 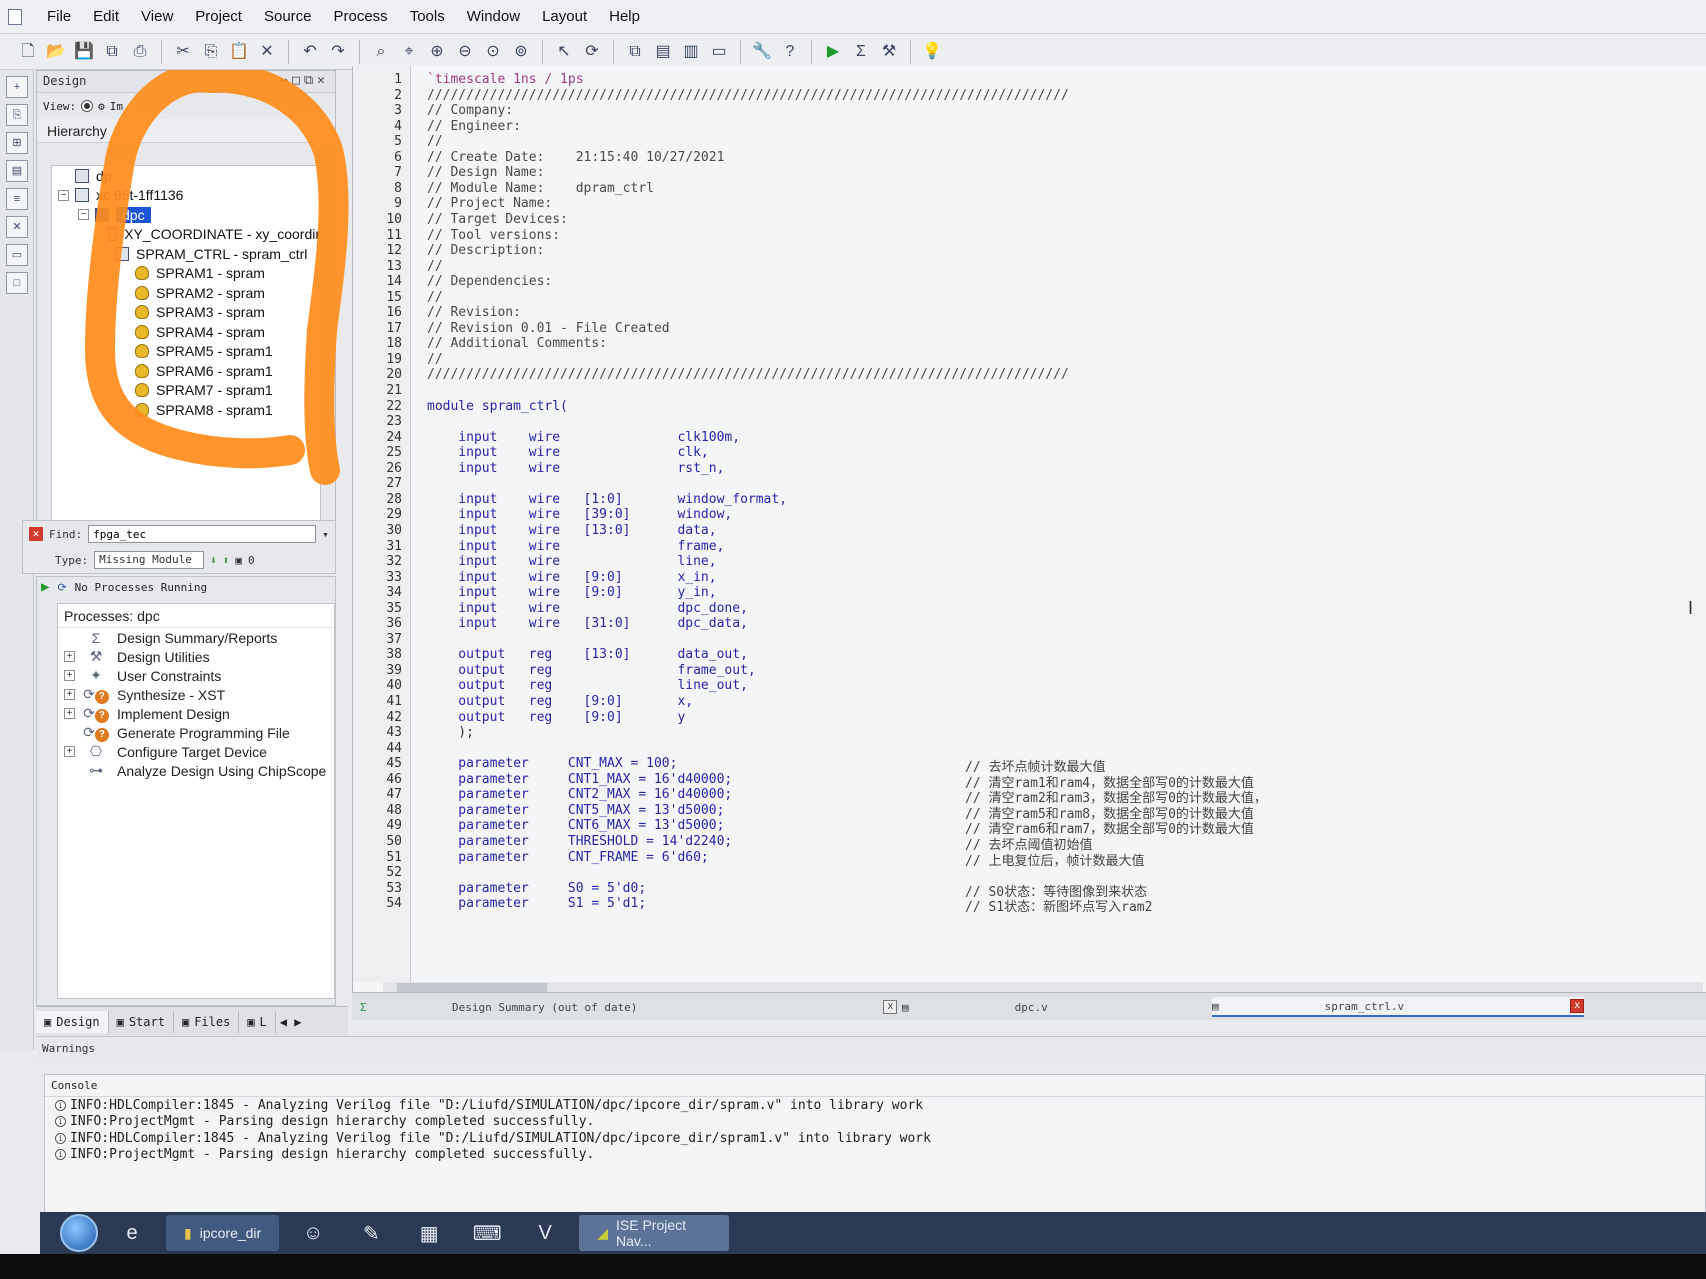 I want to click on find-input, so click(x=202, y=534).